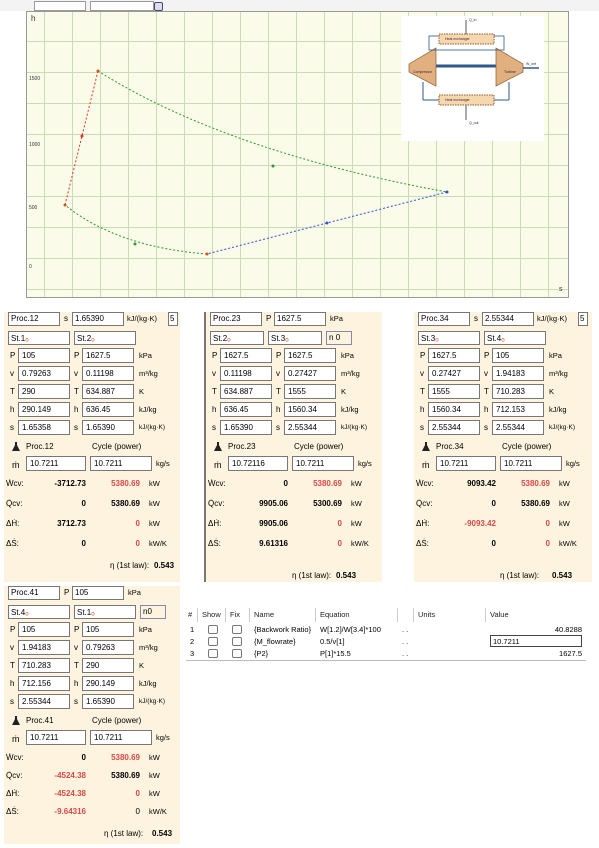 This screenshot has height=848, width=599. Describe the element at coordinates (284, 615) in the screenshot. I see `col-header-name: Name` at that location.